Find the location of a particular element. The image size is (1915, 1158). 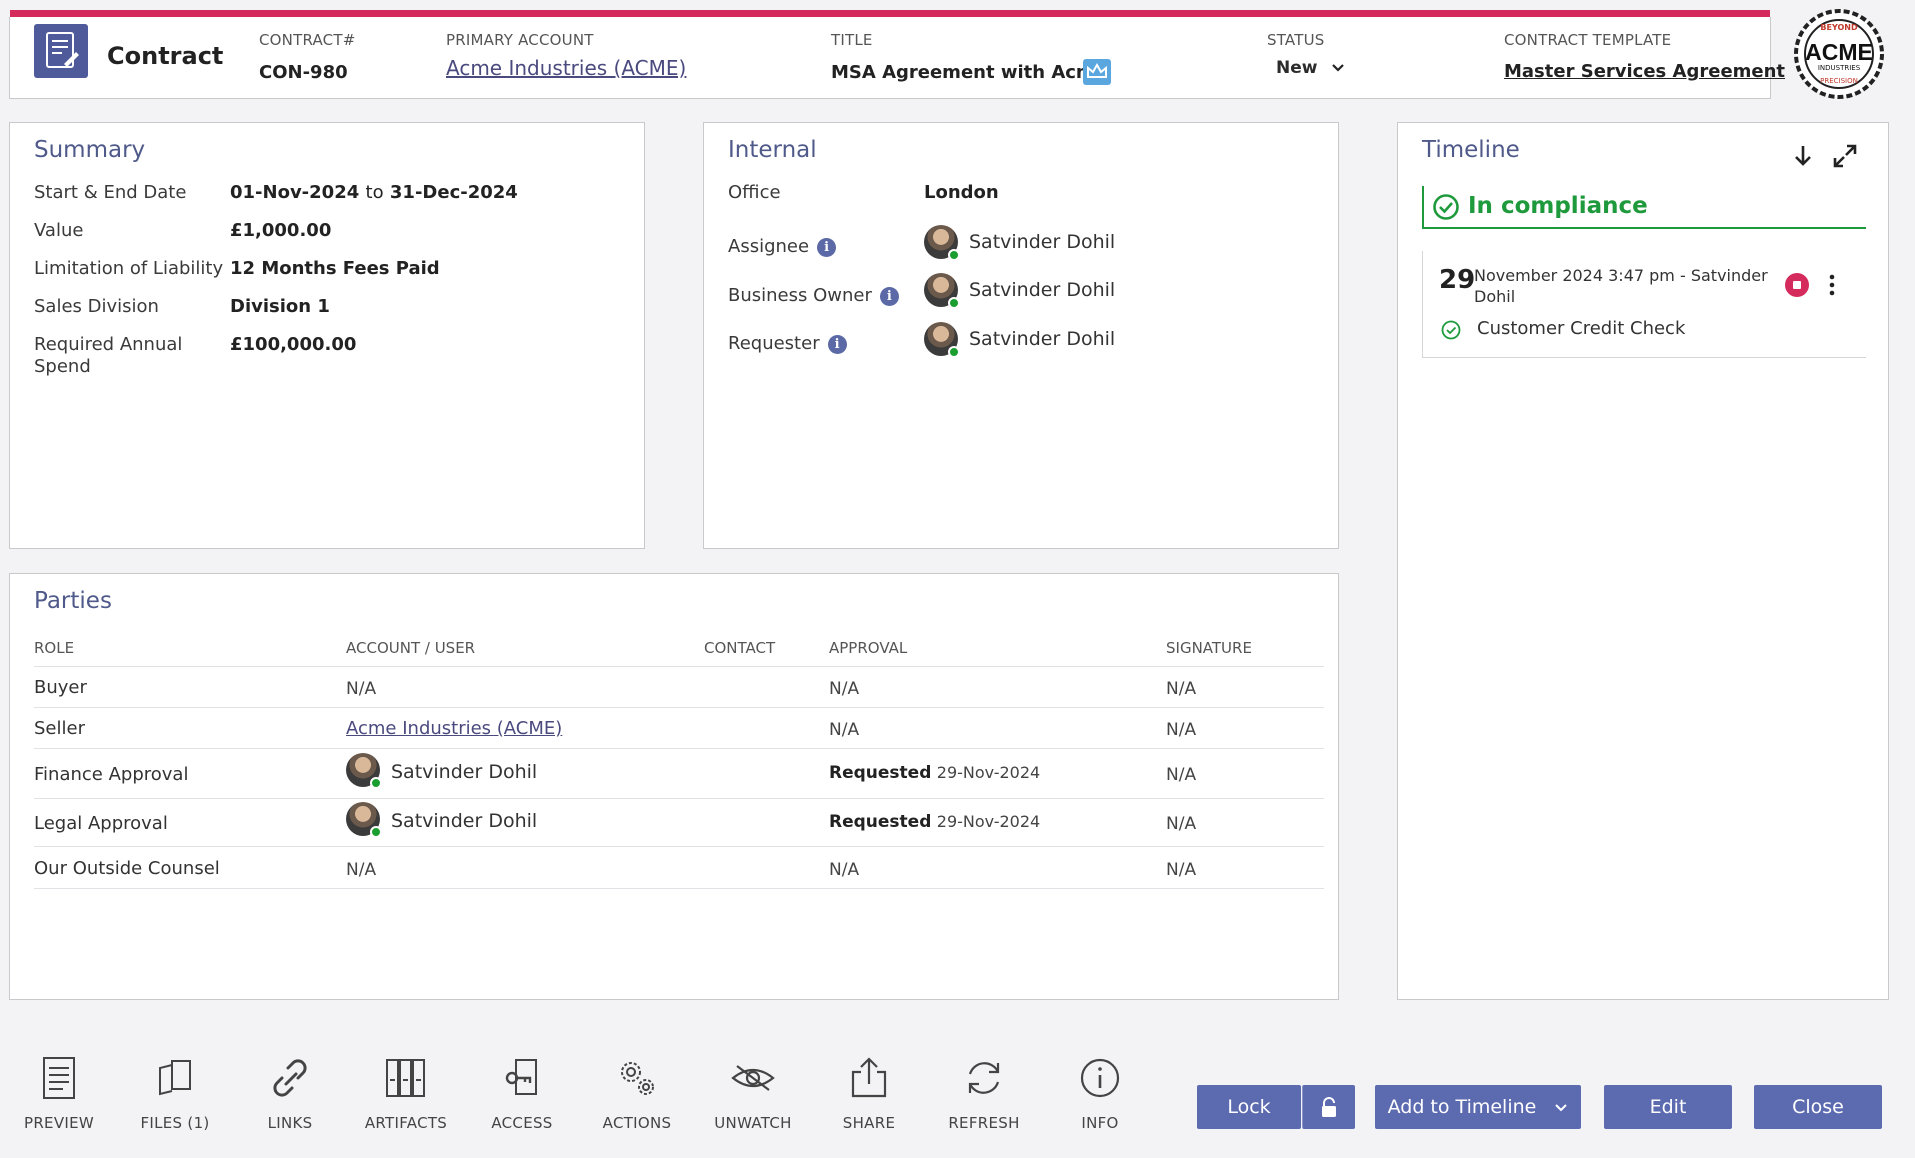

toolbar-preview: PREVIEW is located at coordinates (59, 1093).